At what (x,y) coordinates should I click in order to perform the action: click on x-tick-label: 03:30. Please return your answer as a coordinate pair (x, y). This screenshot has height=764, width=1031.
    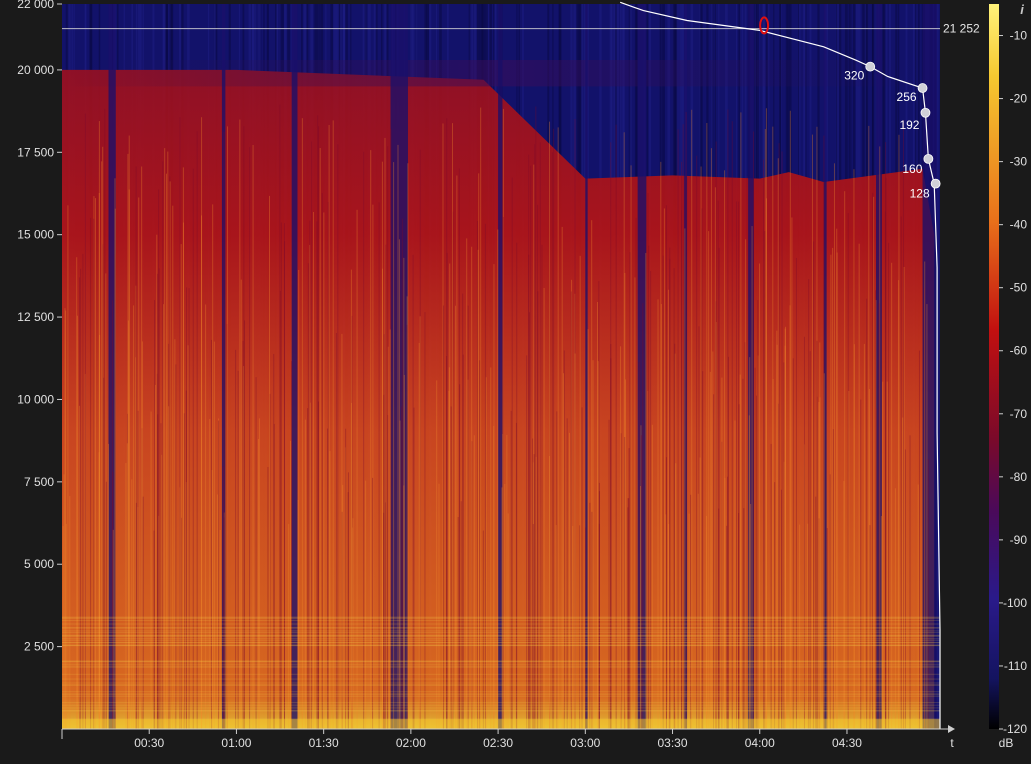
    Looking at the image, I should click on (673, 743).